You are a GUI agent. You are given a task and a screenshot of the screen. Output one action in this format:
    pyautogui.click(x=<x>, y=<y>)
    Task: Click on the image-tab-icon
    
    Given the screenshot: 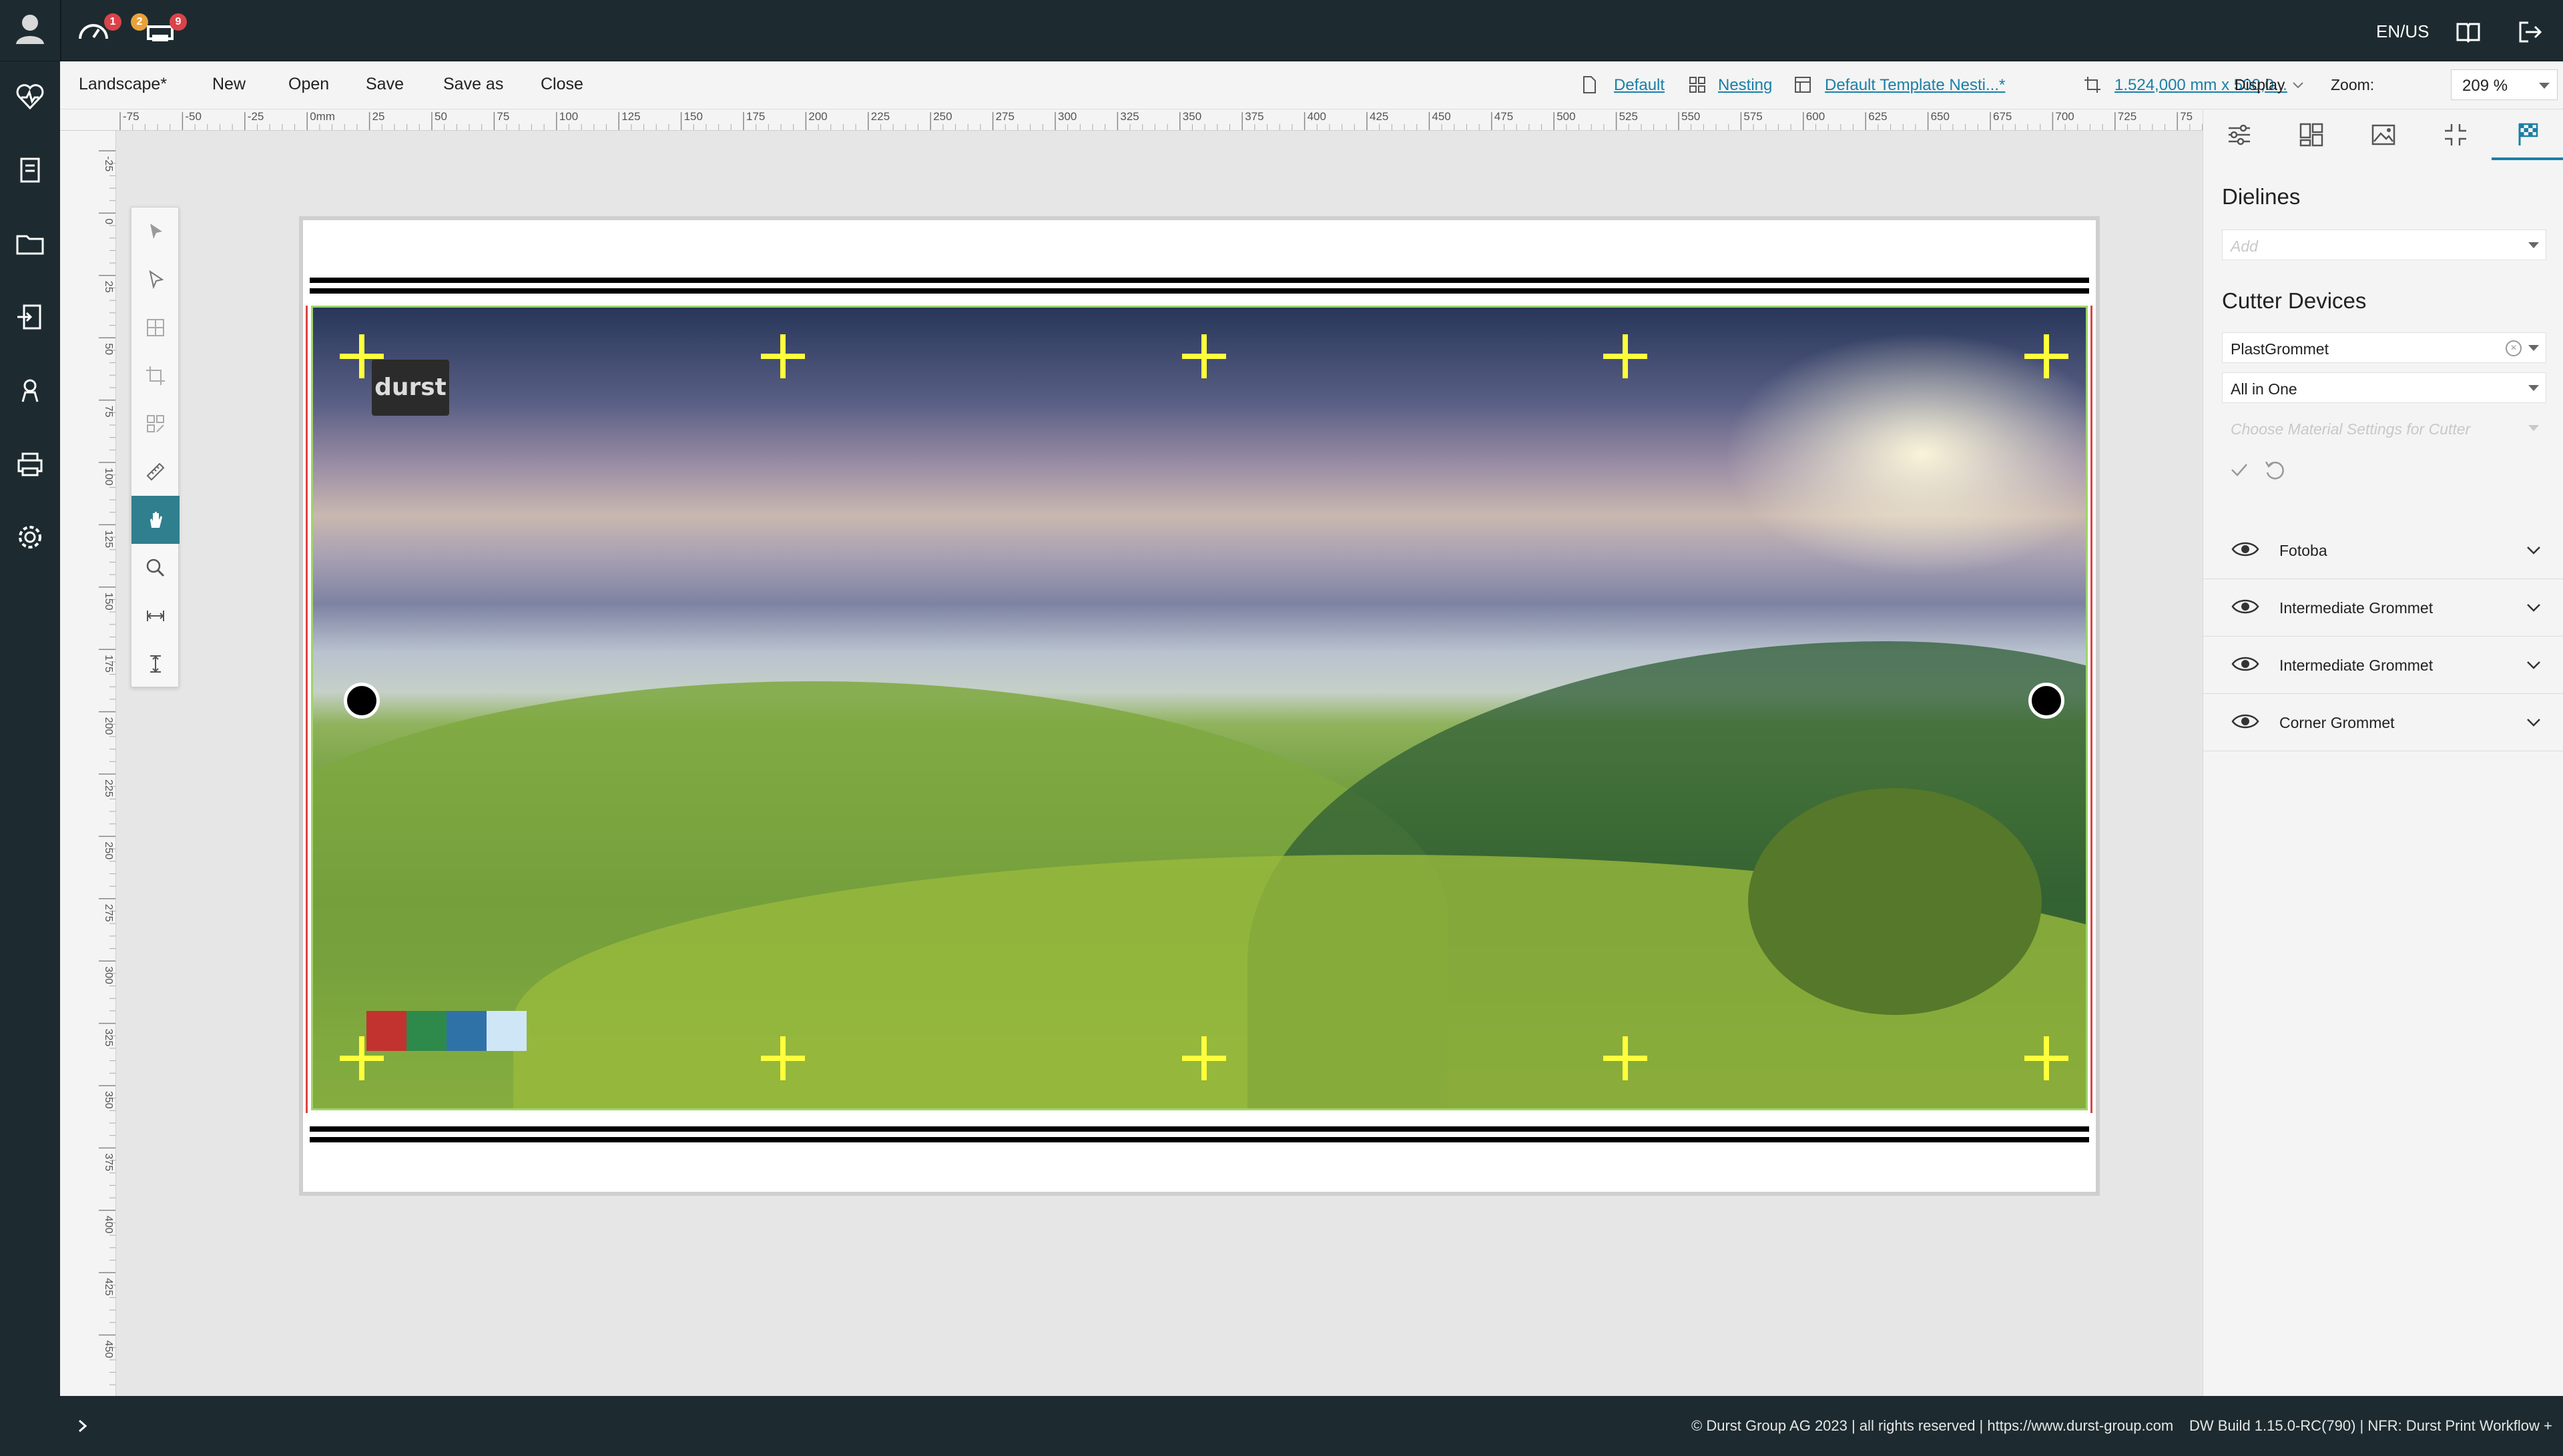 What is the action you would take?
    pyautogui.click(x=2383, y=134)
    